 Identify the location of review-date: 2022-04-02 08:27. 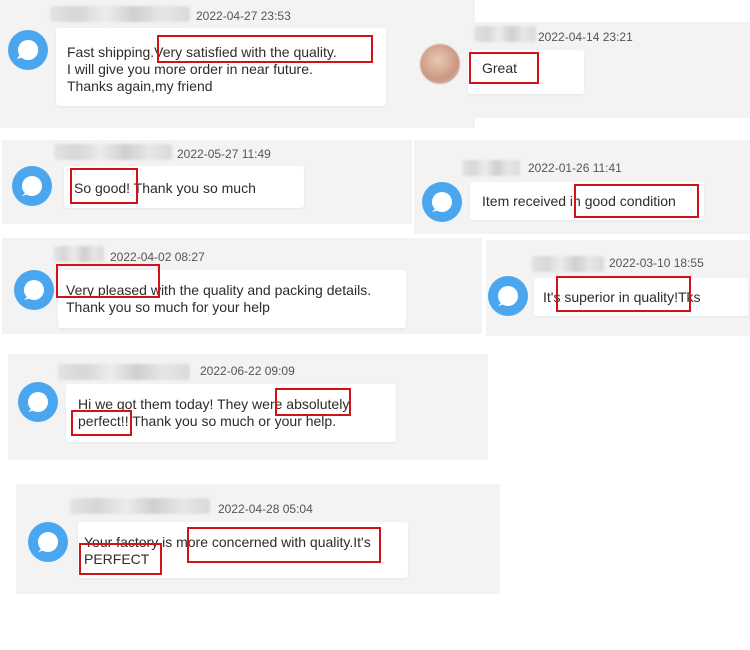
(157, 257).